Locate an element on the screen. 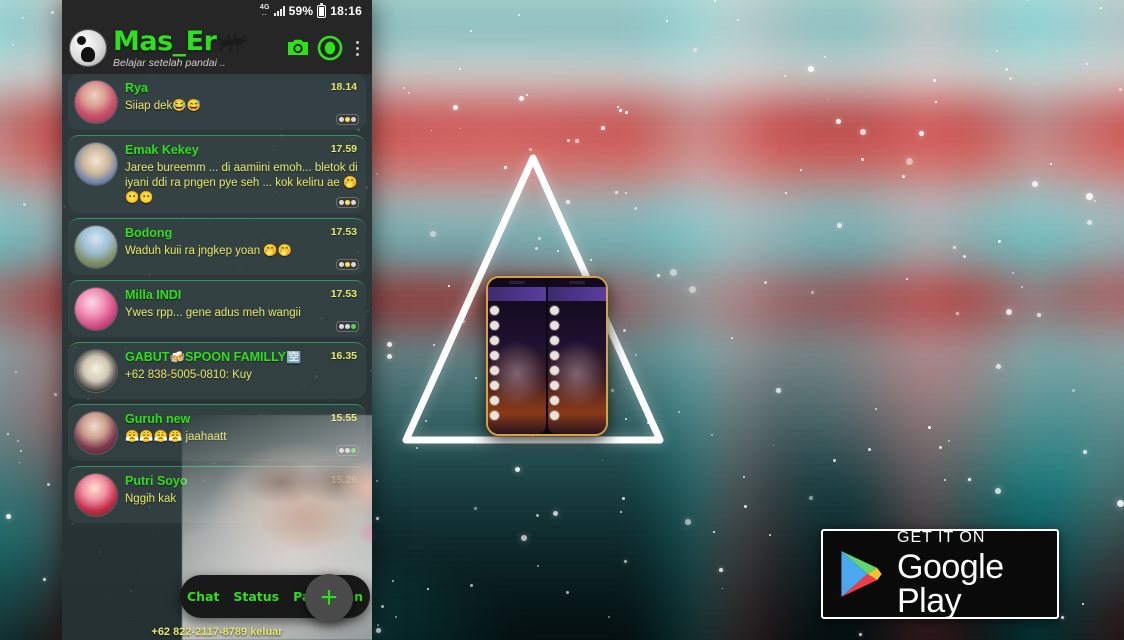  app-header: Mas_Er Belajar setelah pandai .. is located at coordinates (217, 48).